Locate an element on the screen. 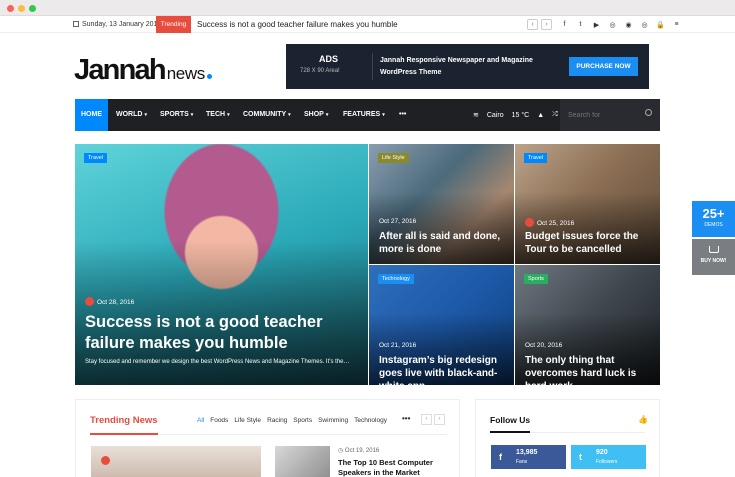  nav-item-more: ••• is located at coordinates (402, 115).